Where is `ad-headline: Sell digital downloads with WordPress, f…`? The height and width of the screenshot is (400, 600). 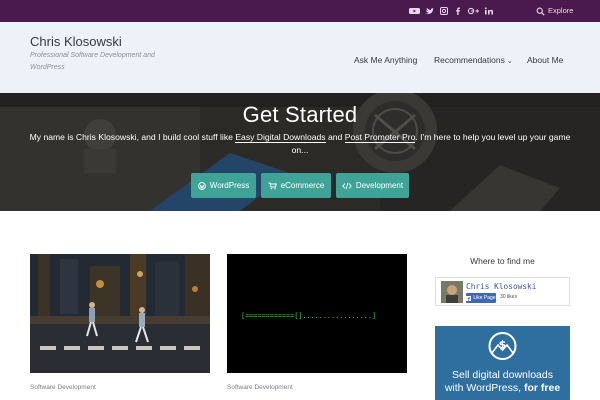
ad-headline: Sell digital downloads with WordPress, f… is located at coordinates (502, 382).